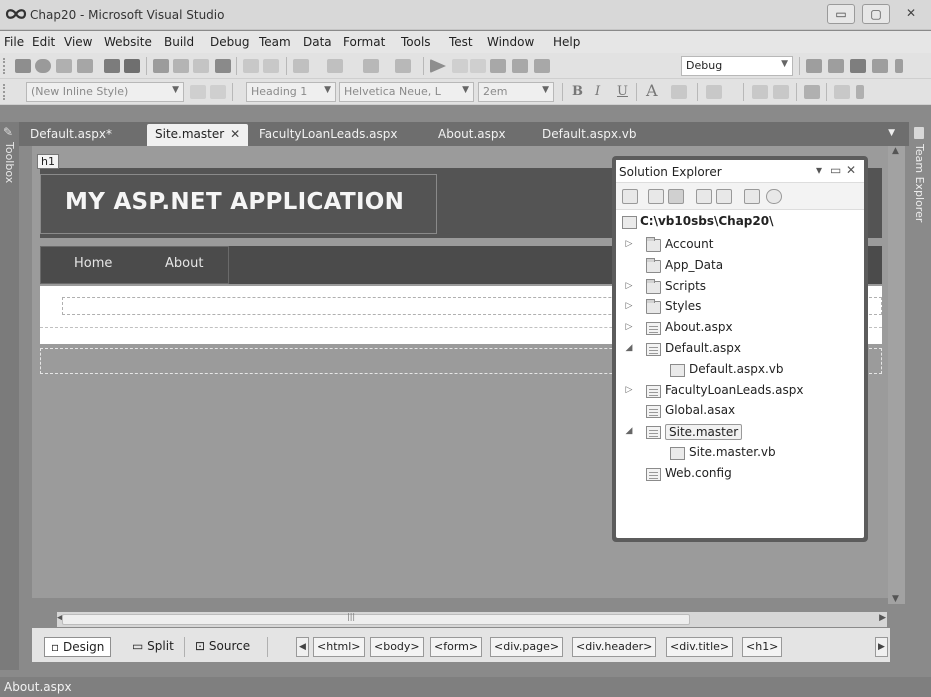  I want to click on italic-button: I, so click(597, 91).